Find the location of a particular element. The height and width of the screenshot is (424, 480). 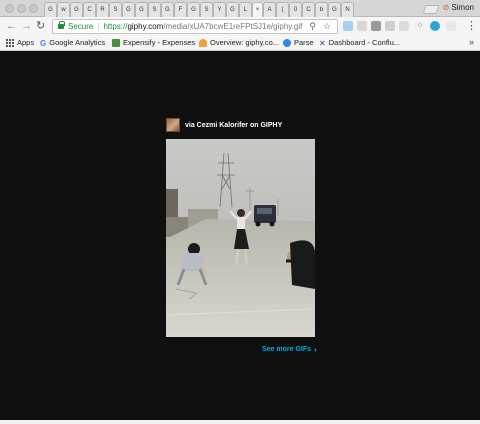

browser-menu-icon: ⋮ is located at coordinates (471, 26).